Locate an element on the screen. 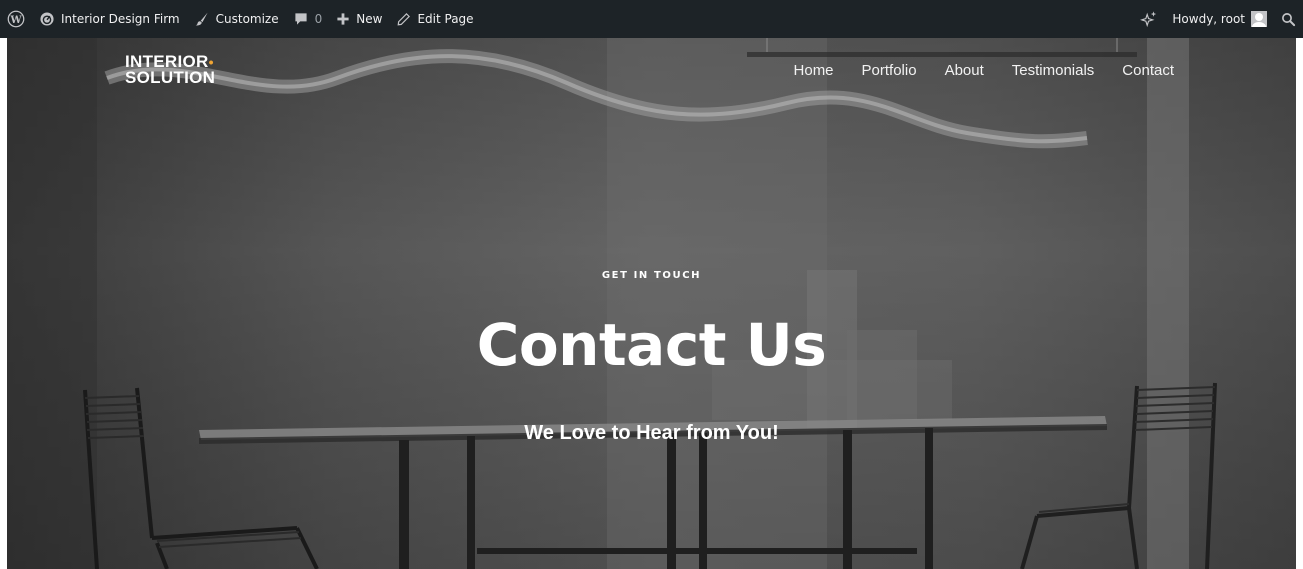  svg-text: W is located at coordinates (15, 20).